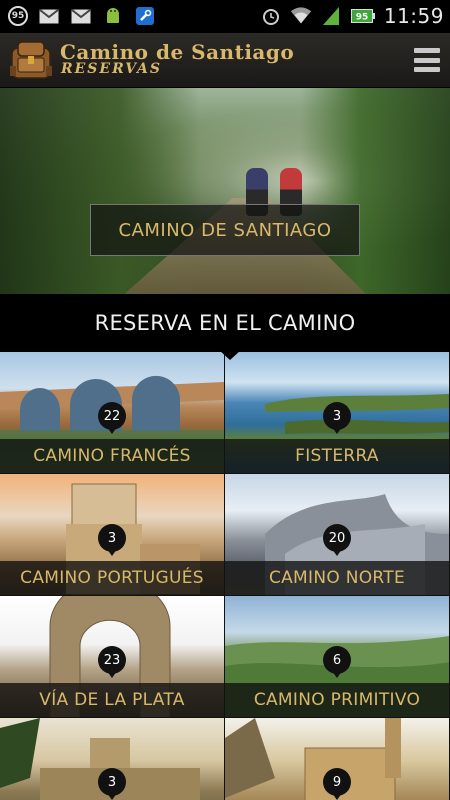 The image size is (450, 800). What do you see at coordinates (337, 662) in the screenshot?
I see `route-count-badge: 6` at bounding box center [337, 662].